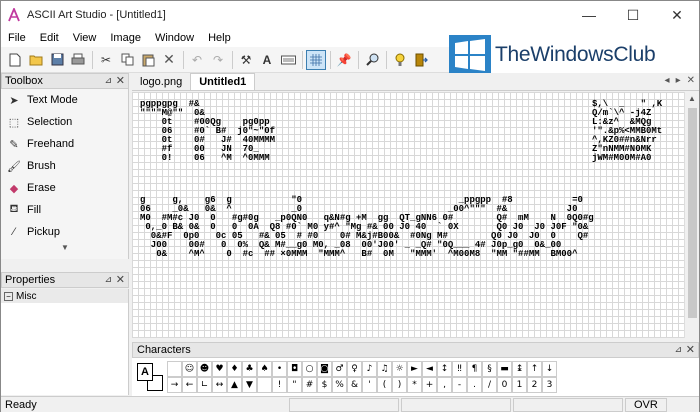 This screenshot has height=412, width=700. I want to click on collapse-icon: −, so click(8, 296).